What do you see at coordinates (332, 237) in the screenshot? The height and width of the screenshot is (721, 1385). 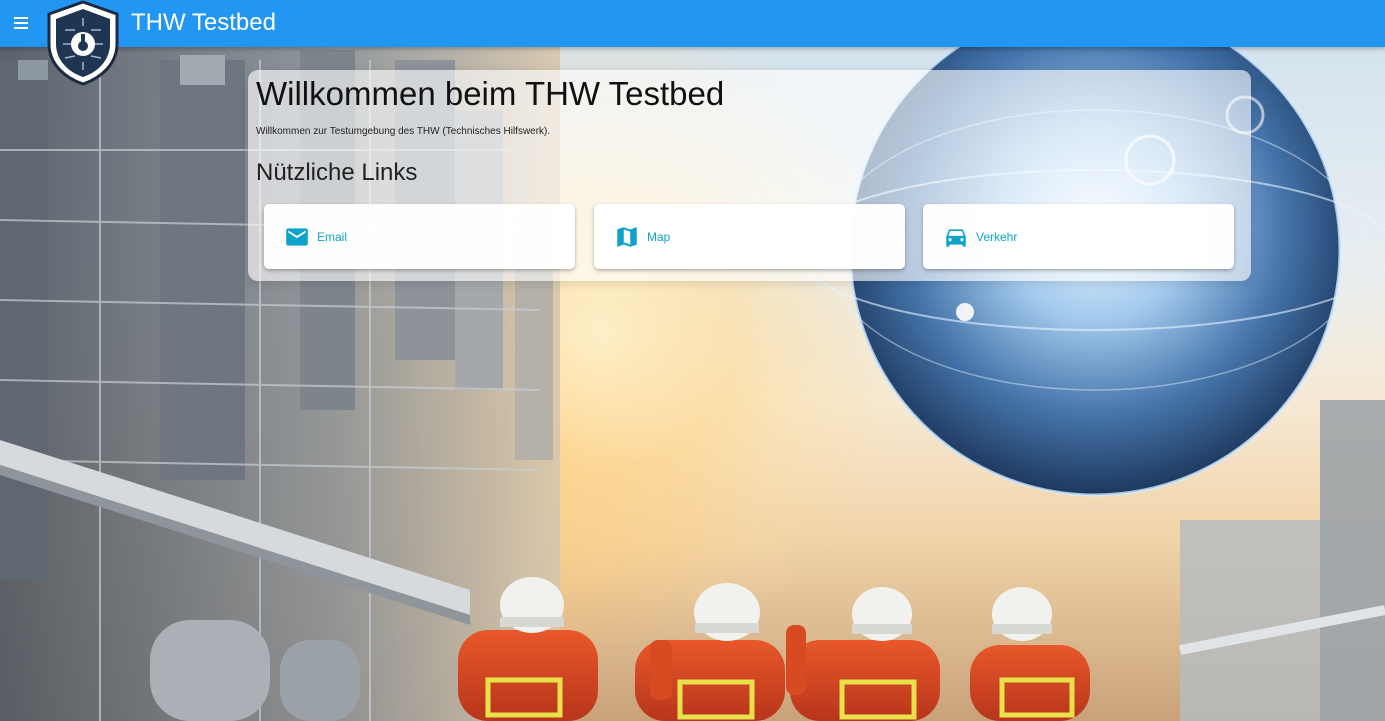 I see `link-label-email: Email` at bounding box center [332, 237].